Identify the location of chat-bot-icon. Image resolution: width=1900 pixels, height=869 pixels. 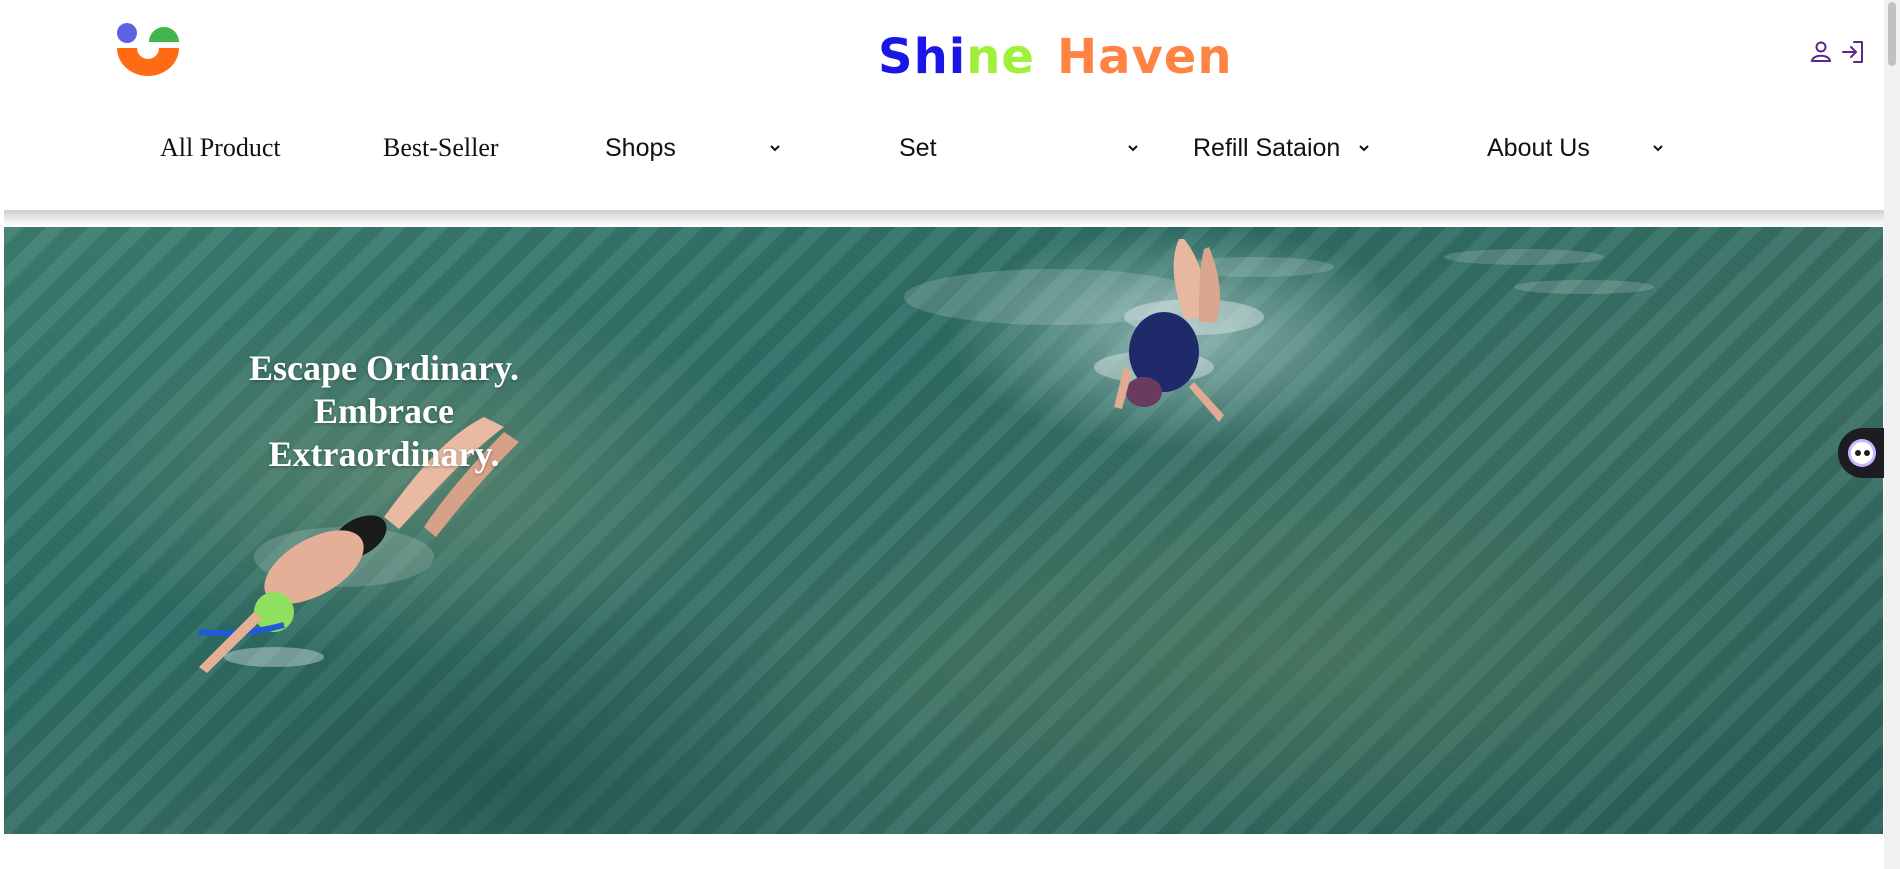
(1862, 453).